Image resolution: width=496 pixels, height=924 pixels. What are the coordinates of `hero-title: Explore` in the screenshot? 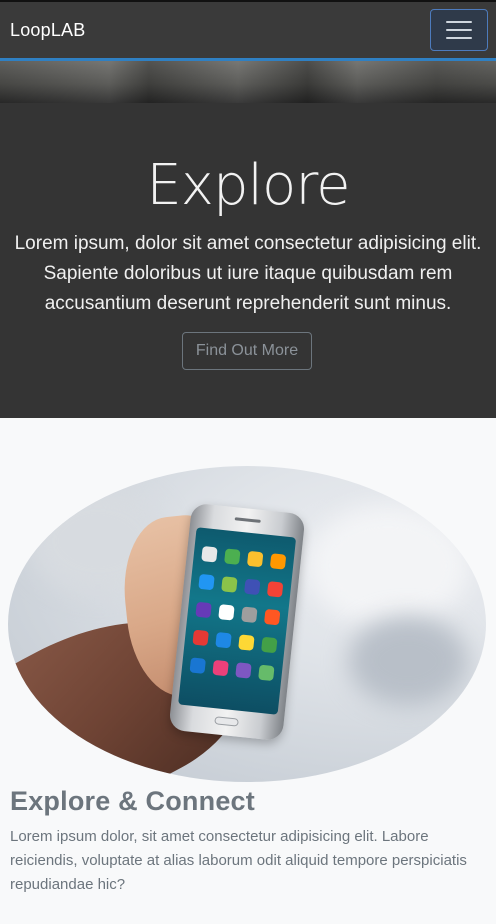 It's located at (248, 185).